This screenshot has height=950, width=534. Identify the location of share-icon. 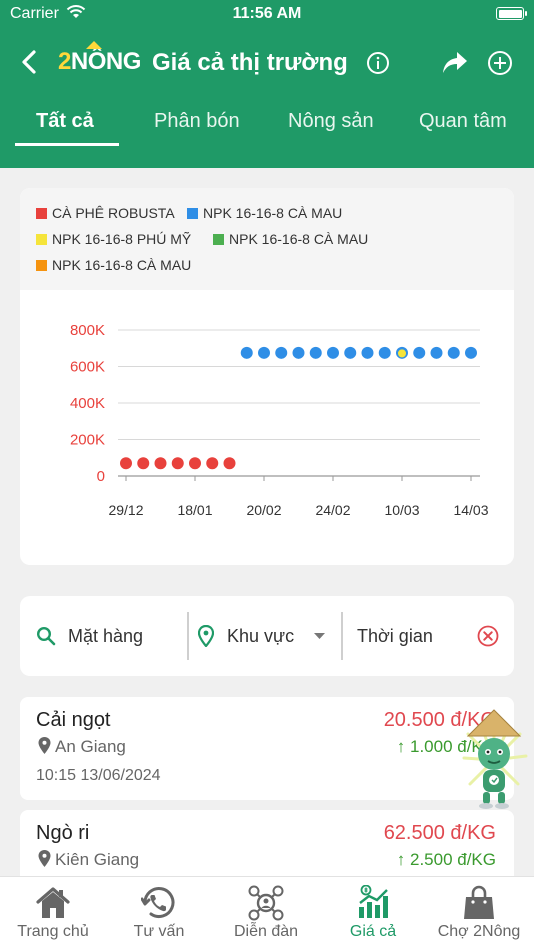
(455, 63).